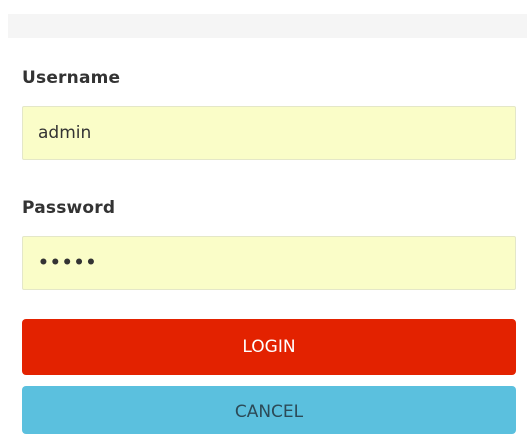 The height and width of the screenshot is (438, 527). I want to click on password-input, so click(269, 263).